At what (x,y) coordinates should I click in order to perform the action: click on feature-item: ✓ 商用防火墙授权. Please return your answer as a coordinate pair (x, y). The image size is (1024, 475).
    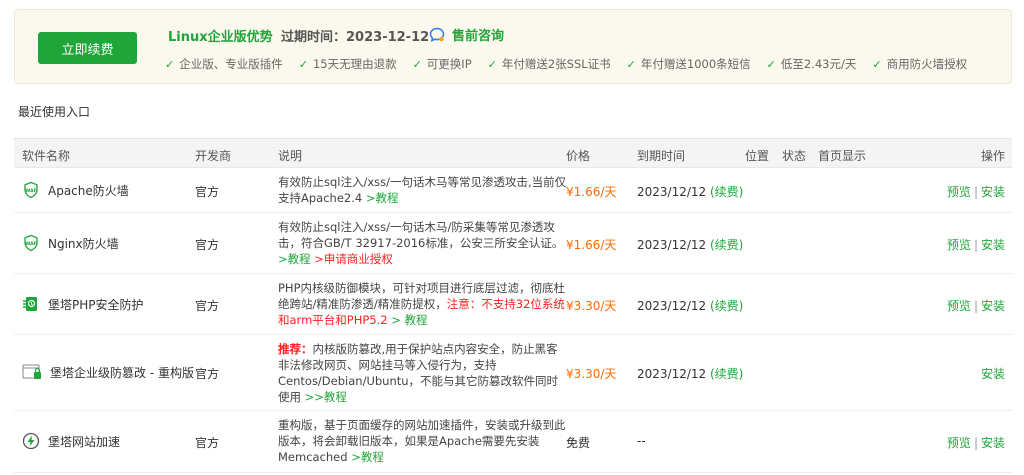
    Looking at the image, I should click on (920, 64).